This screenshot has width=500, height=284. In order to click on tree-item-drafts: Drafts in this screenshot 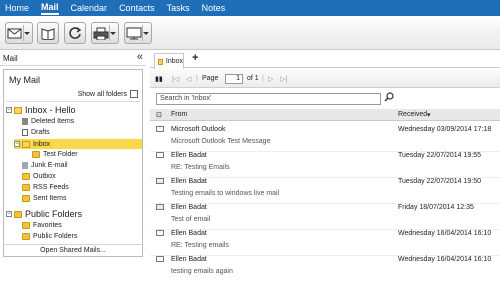, I will do `click(36, 132)`.